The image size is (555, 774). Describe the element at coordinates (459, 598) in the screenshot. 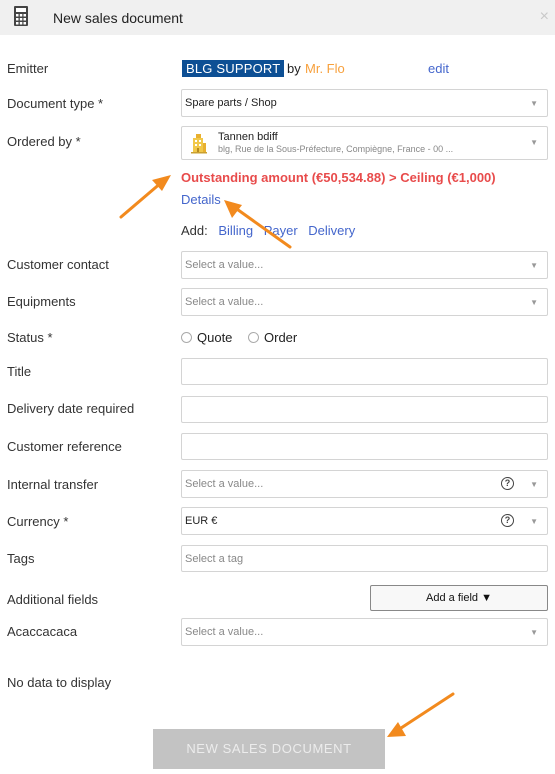

I see `add-field-button: Add a field ▼` at that location.